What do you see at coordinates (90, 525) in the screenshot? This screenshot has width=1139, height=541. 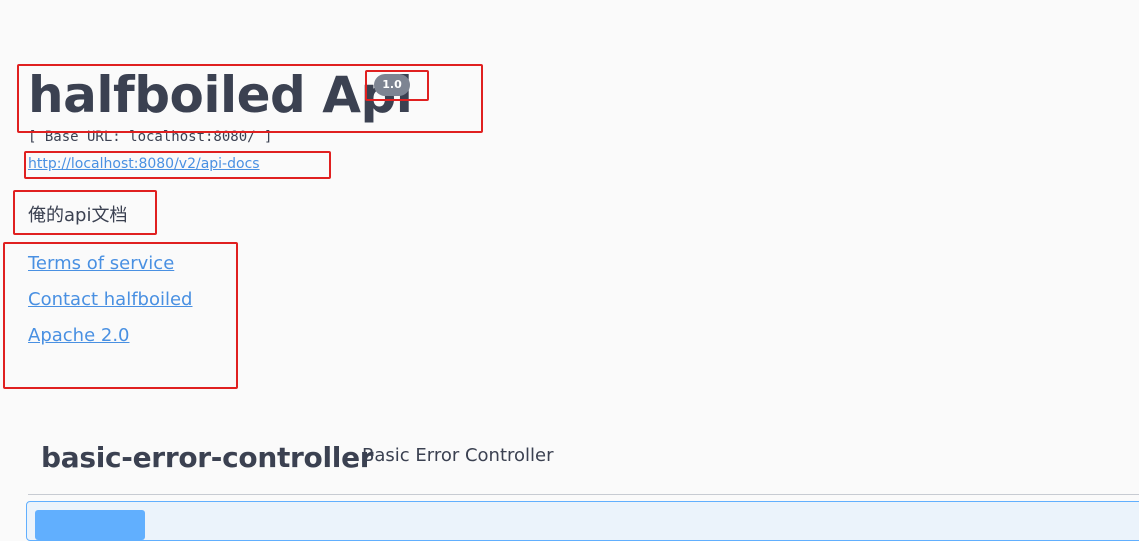 I see `http-method-badge` at bounding box center [90, 525].